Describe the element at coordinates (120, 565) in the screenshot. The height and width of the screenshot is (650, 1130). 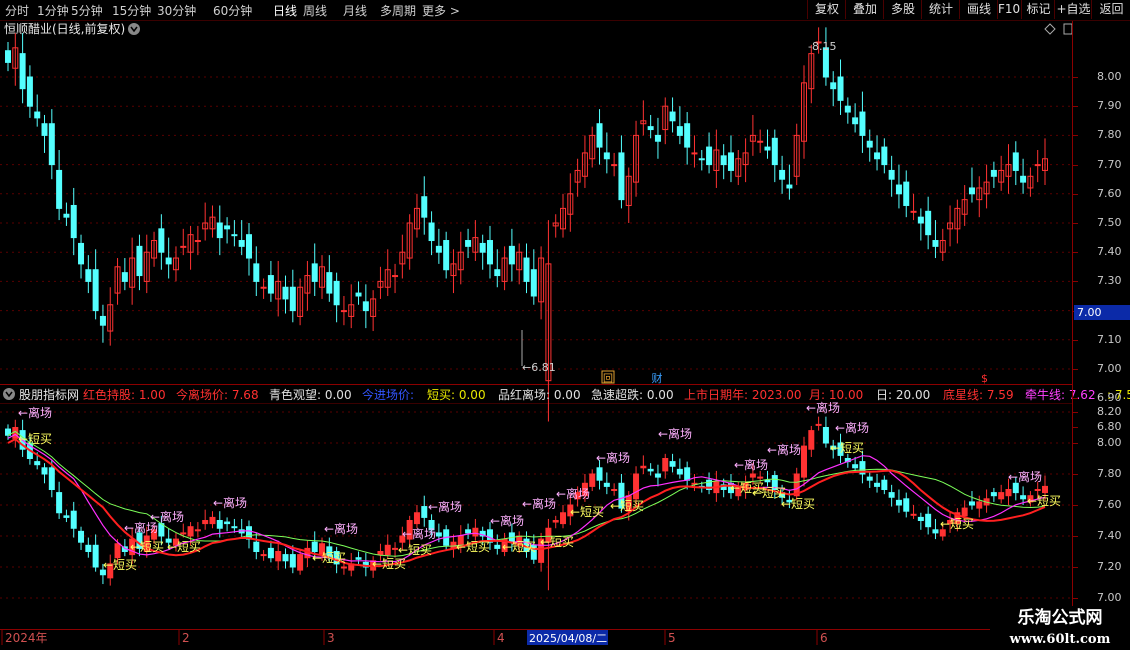
I see `buy-signal-1: ←短买` at that location.